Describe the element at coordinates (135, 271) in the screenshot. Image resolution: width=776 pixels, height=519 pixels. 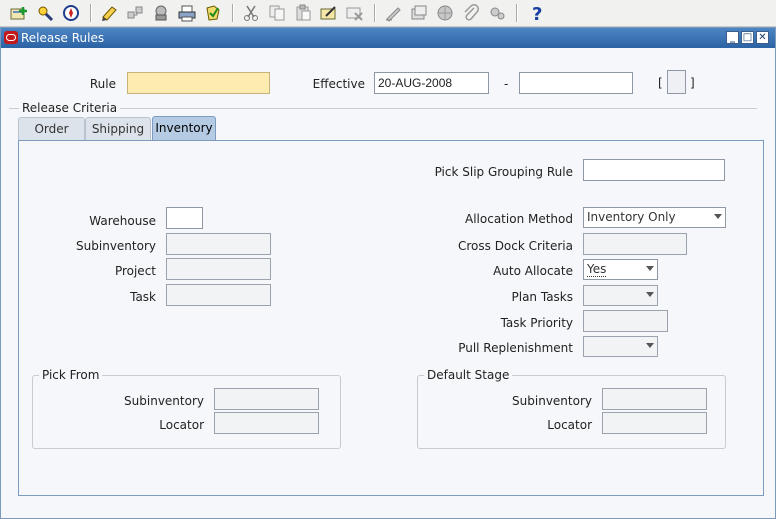
I see `project-label: Project` at that location.